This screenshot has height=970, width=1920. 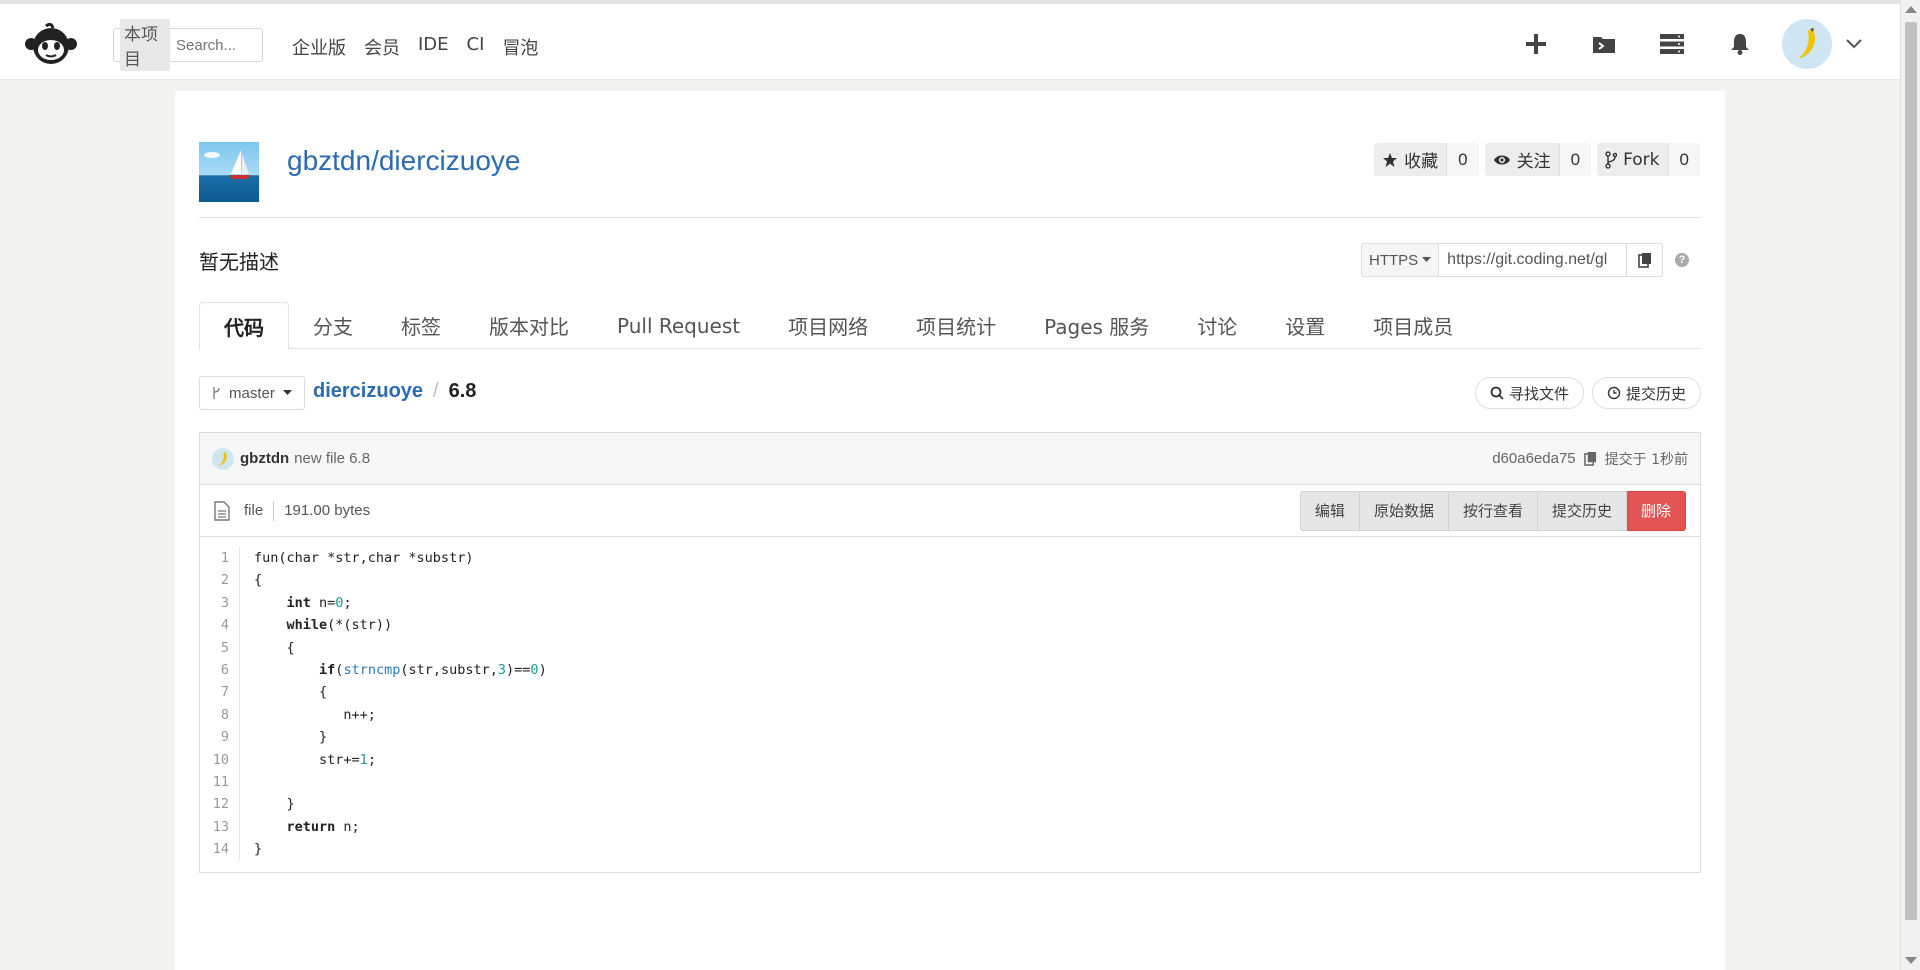 What do you see at coordinates (1329, 510) in the screenshot?
I see `edit-button: 编辑` at bounding box center [1329, 510].